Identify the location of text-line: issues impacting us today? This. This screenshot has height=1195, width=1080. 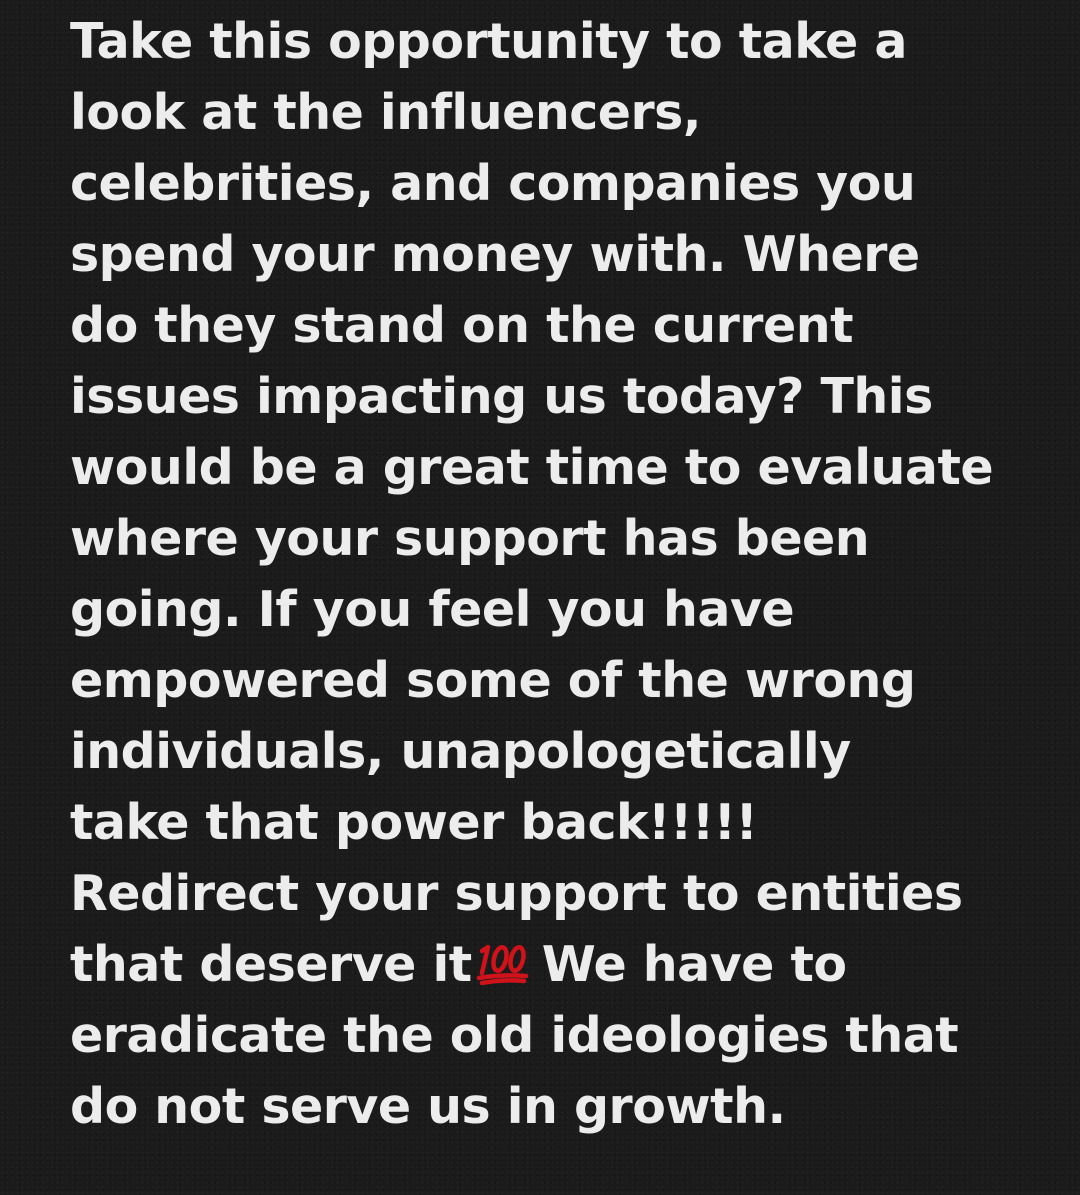
(501, 396).